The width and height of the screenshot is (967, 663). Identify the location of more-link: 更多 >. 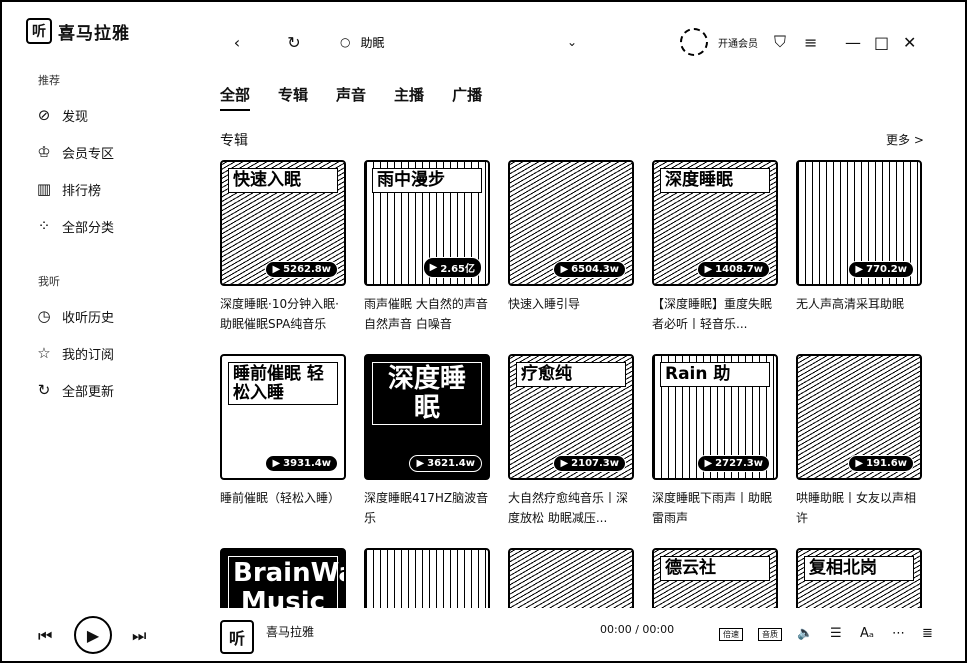
(905, 139).